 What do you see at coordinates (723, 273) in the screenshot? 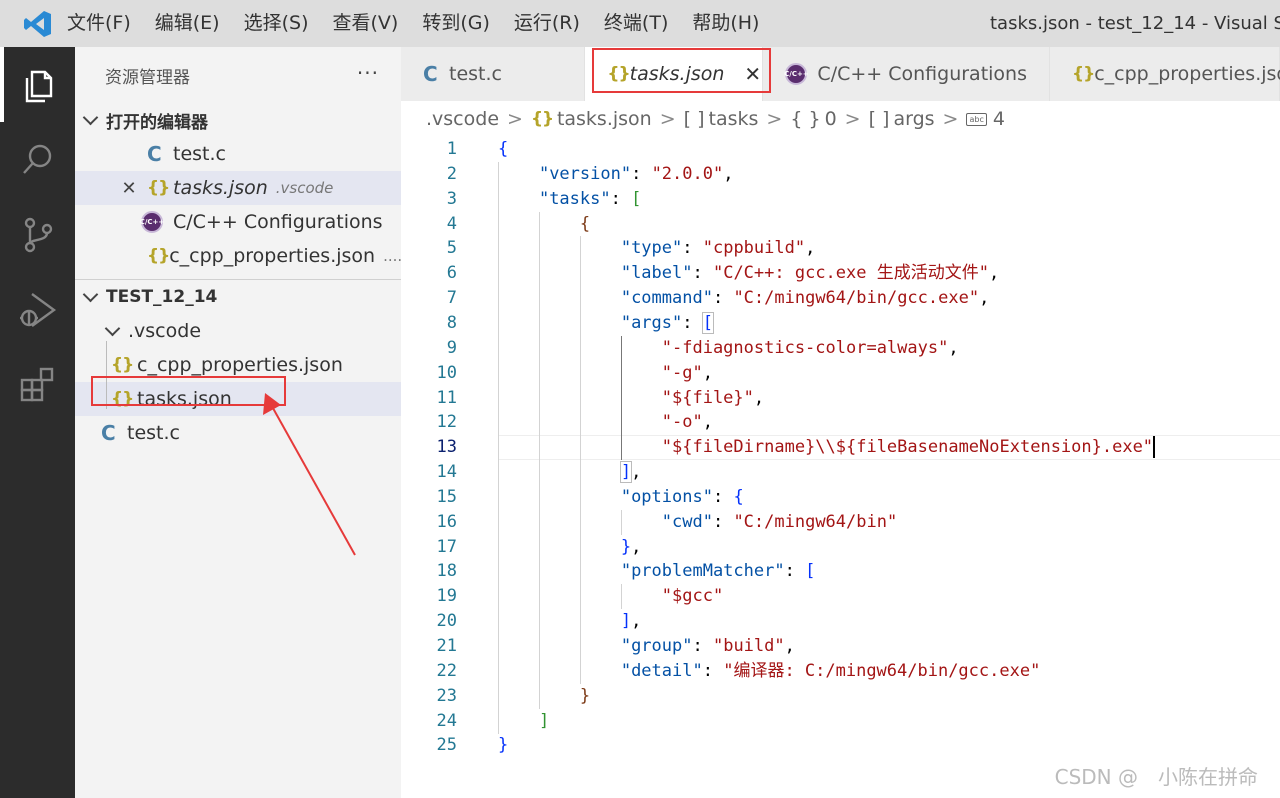
I see `code-line: 6 "label": "C/C++: gcc.exe 生成活动文件",` at bounding box center [723, 273].